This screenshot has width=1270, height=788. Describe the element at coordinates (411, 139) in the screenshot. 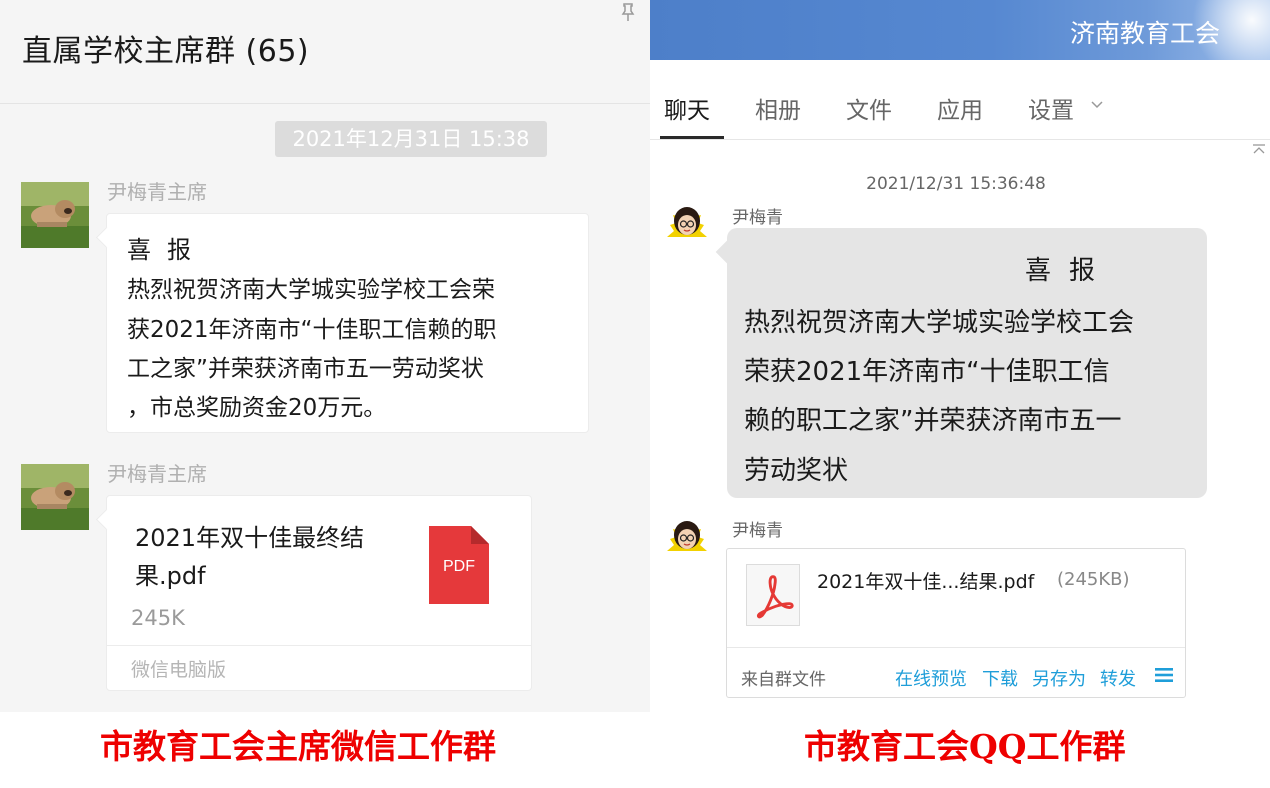

I see `message-timestamp: 2021年12月31日 15:38` at that location.